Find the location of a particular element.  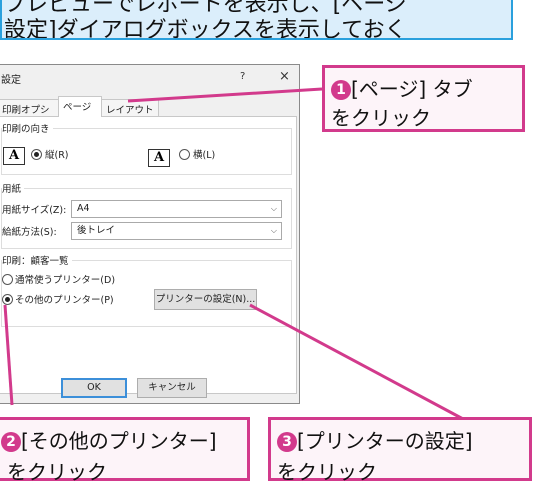

callout-2-line1: 2 [その他のプリンター] is located at coordinates (109, 439).